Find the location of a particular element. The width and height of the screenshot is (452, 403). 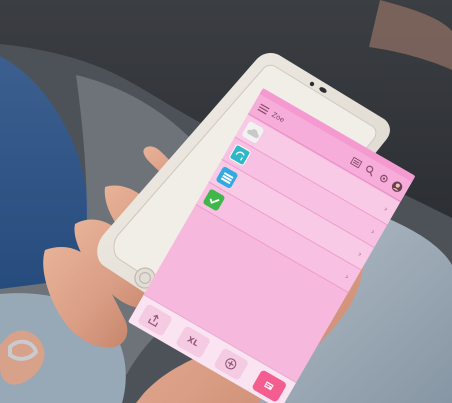

gj-icon is located at coordinates (240, 155).